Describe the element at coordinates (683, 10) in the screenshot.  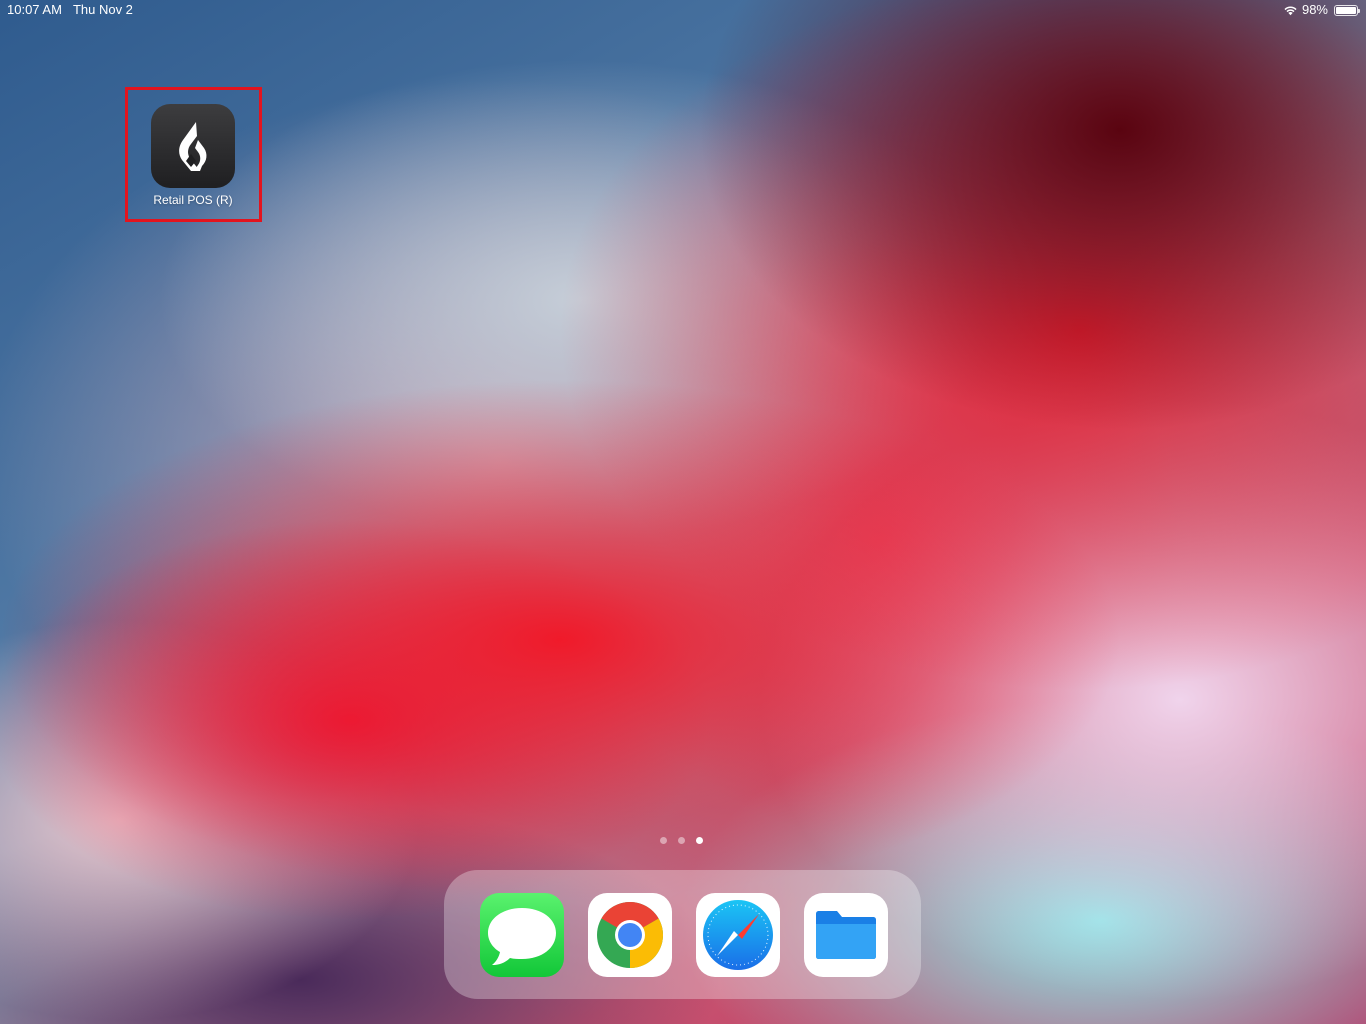
I see `status-bar: 10:07 AM Thu Nov 2 98%` at that location.